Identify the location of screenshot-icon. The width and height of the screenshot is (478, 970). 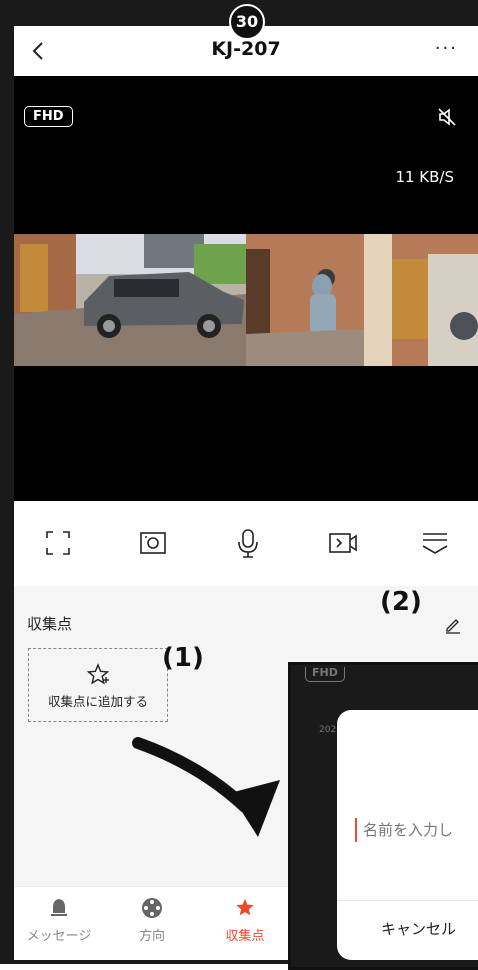
(153, 543).